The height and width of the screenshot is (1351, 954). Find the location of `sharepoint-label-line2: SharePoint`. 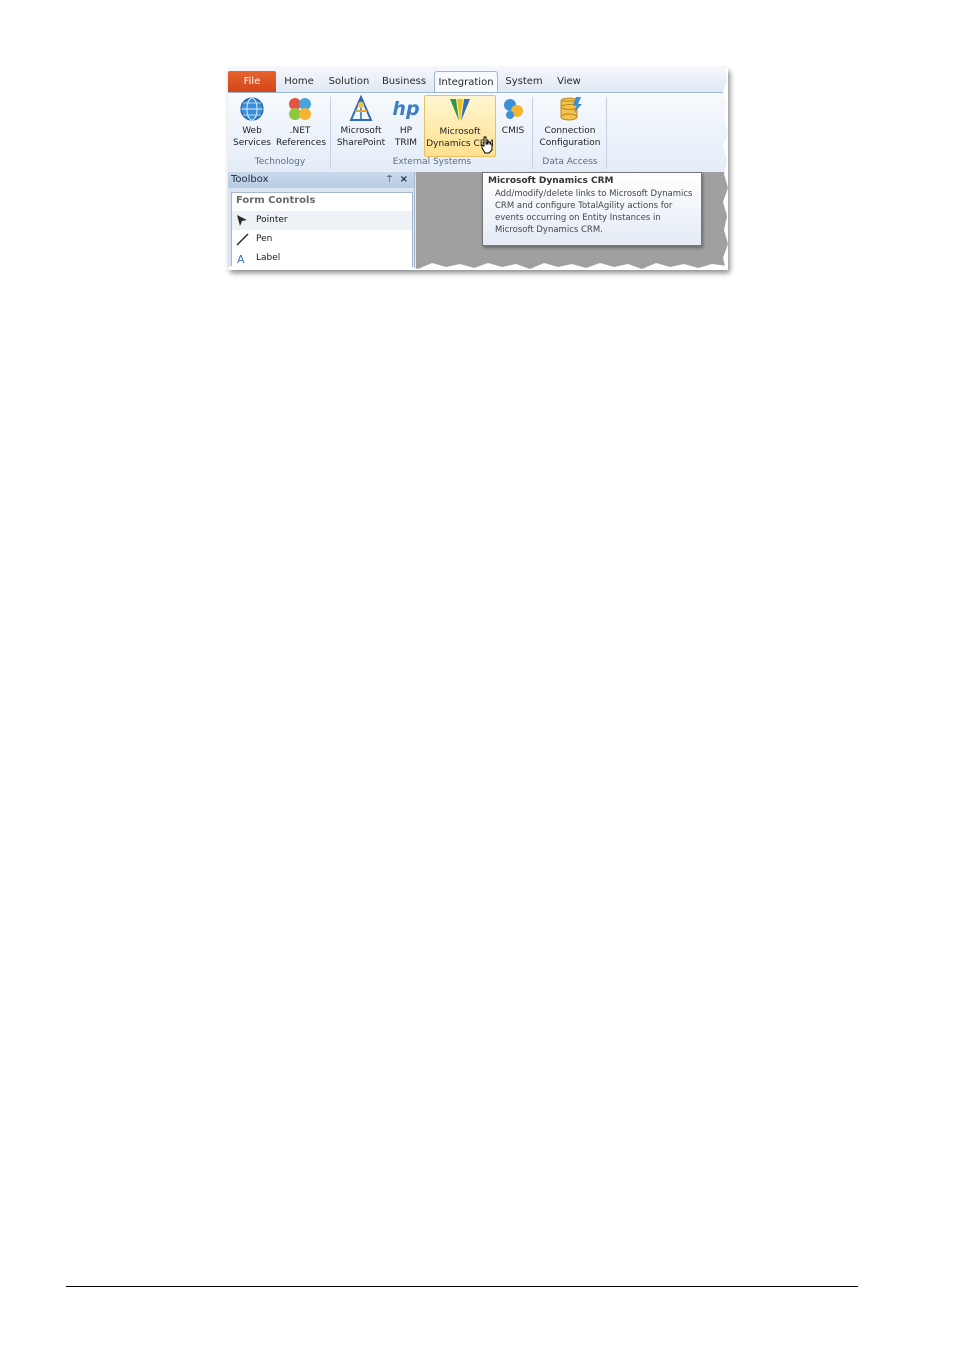

sharepoint-label-line2: SharePoint is located at coordinates (361, 143).